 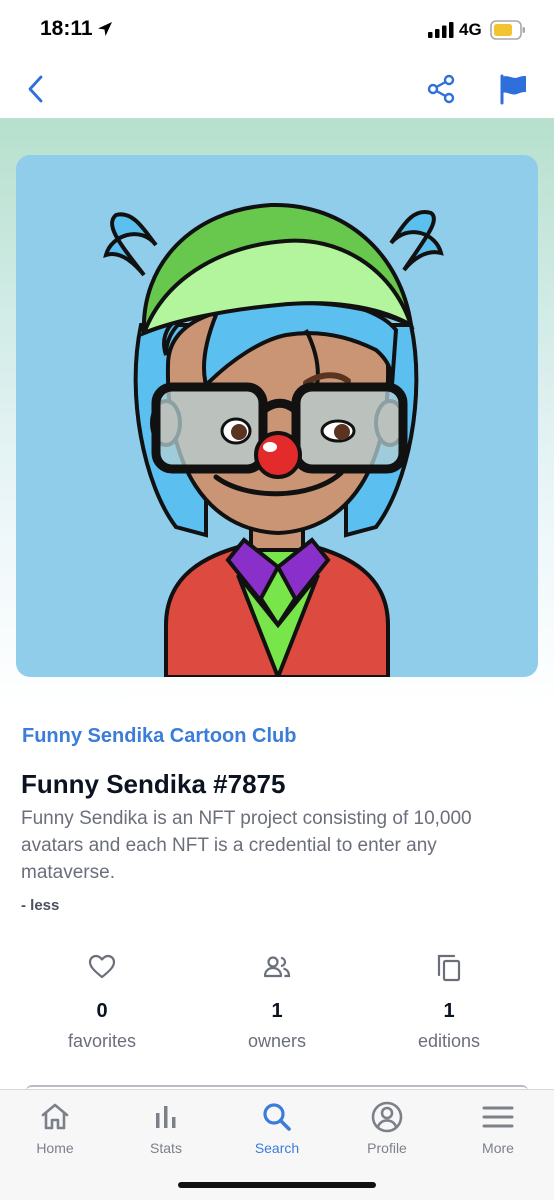 What do you see at coordinates (513, 89) in the screenshot?
I see `flag-icon` at bounding box center [513, 89].